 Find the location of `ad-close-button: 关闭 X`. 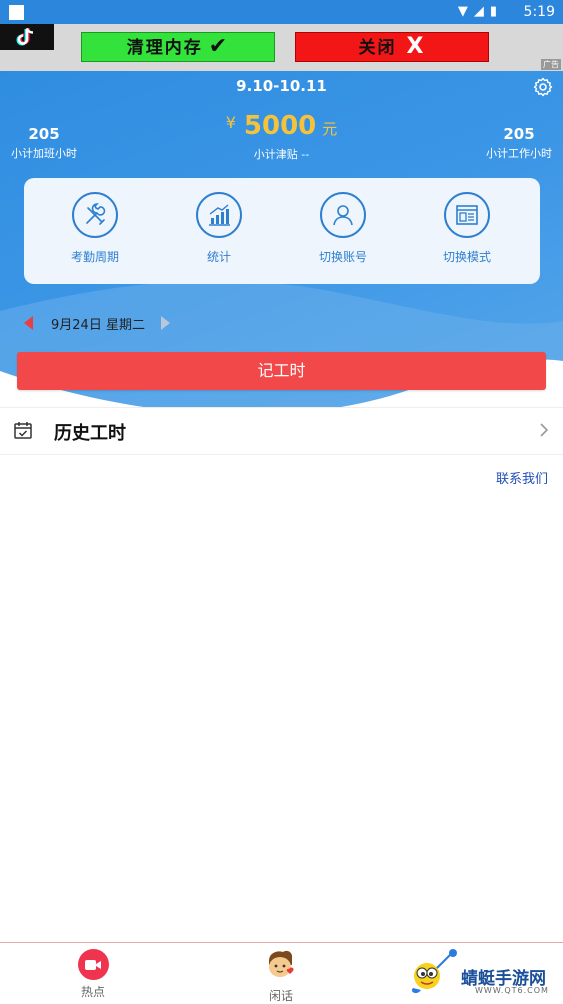

ad-close-button: 关闭 X is located at coordinates (392, 47).